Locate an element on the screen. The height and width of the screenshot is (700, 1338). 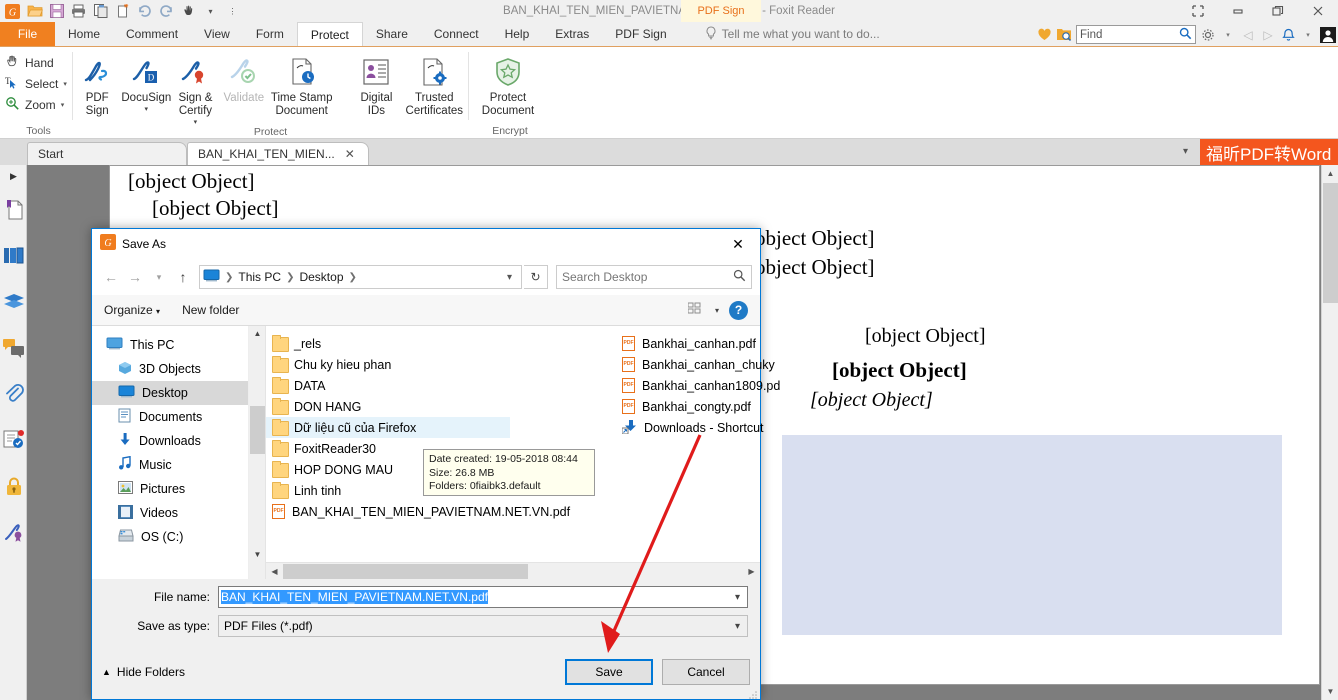
bell-dropdown-icon: ▾ is located at coordinates (1308, 35).